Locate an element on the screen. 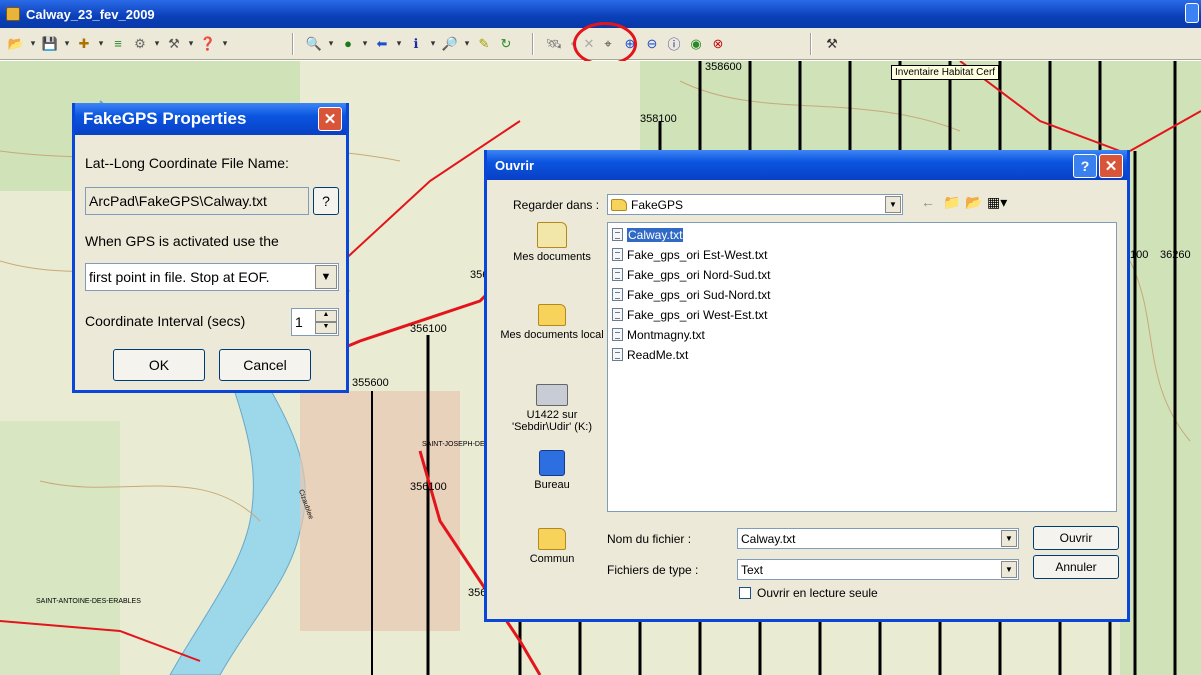  tool-tooltip: Inventaire Habitat Cerf is located at coordinates (945, 72).